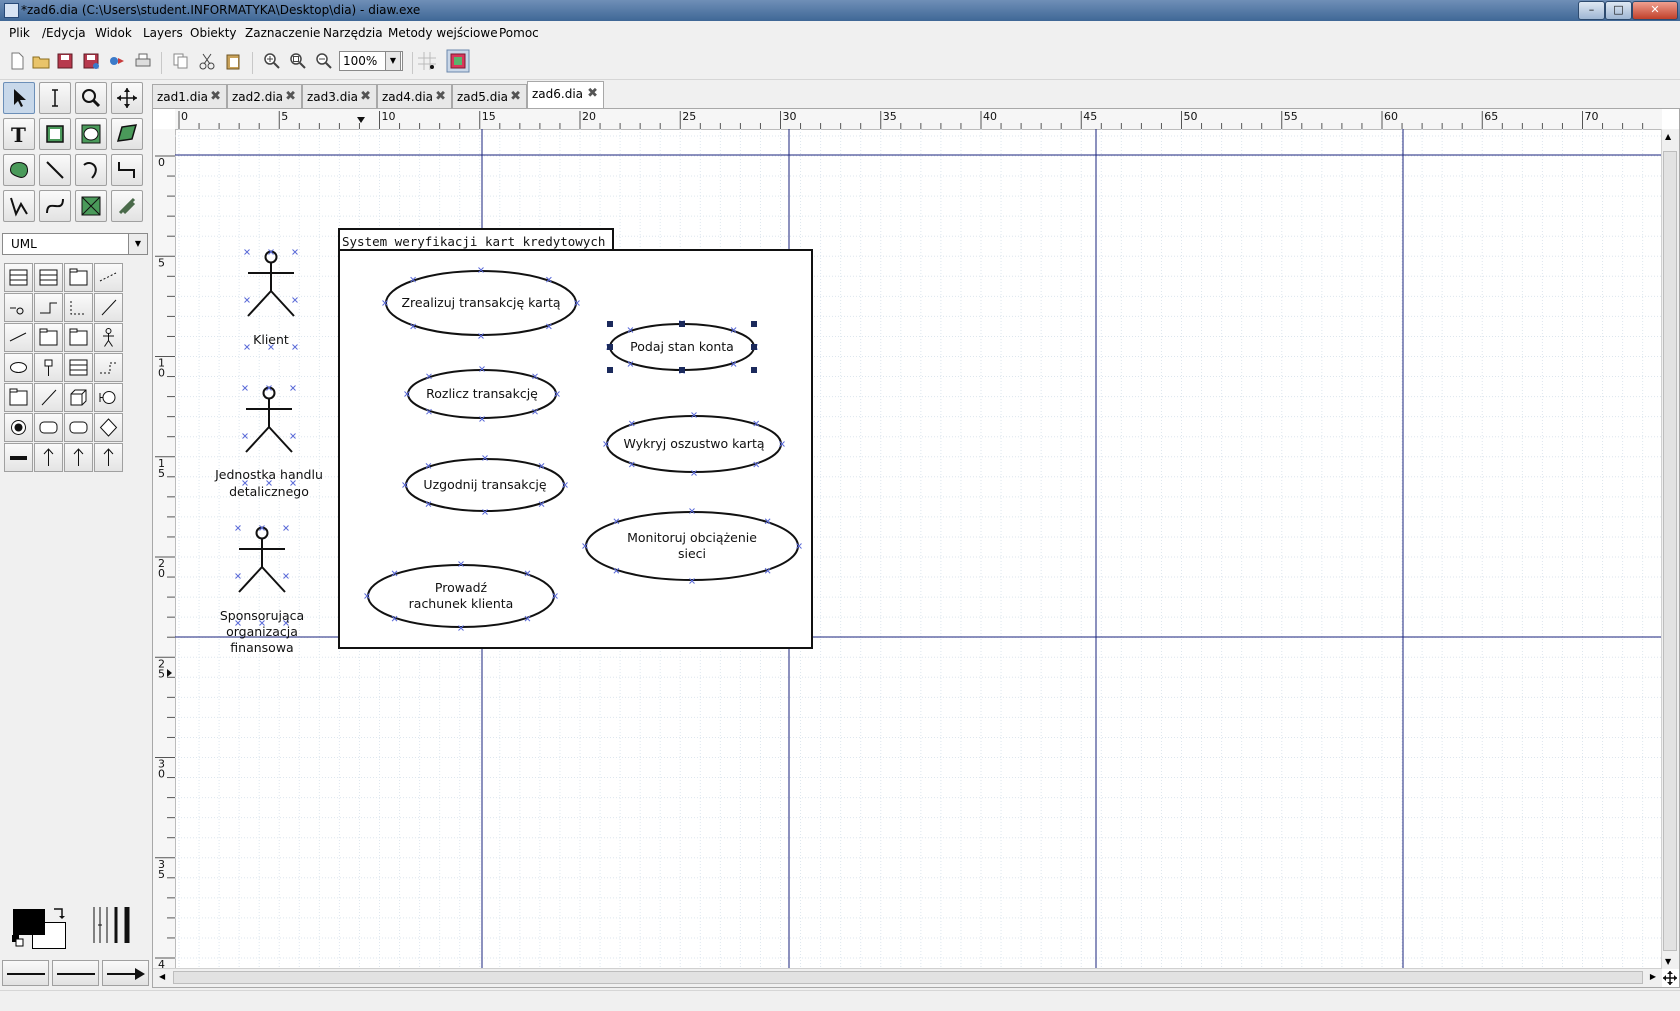 Image resolution: width=1680 pixels, height=1011 pixels. What do you see at coordinates (18, 941) in the screenshot?
I see `reset-colors-icon` at bounding box center [18, 941].